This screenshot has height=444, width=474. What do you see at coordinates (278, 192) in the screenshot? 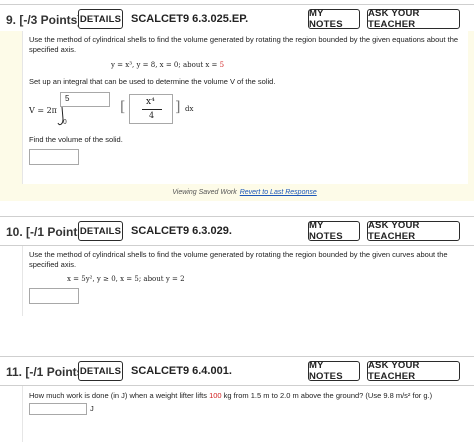
I see `revert-link: Revert to Last Response` at bounding box center [278, 192].